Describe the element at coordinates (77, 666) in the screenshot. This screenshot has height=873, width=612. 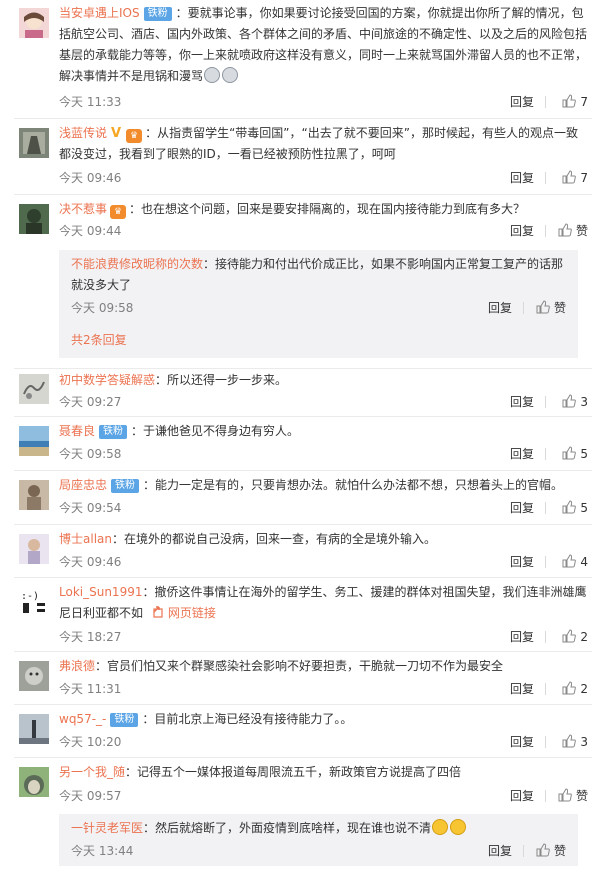
I see `username-link: 弗浪德` at that location.